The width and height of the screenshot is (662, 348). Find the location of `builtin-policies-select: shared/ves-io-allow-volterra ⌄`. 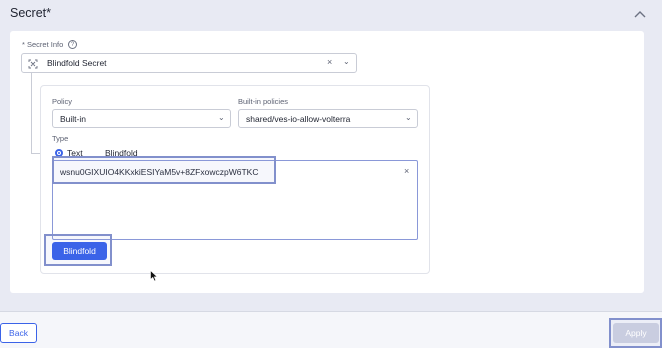

builtin-policies-select: shared/ves-io-allow-volterra ⌄ is located at coordinates (328, 118).